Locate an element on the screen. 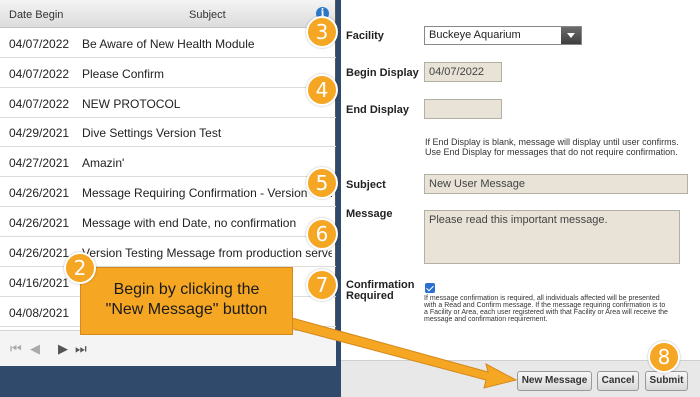 This screenshot has height=397, width=700. begin-display-field: 04/07/2022 is located at coordinates (463, 72).